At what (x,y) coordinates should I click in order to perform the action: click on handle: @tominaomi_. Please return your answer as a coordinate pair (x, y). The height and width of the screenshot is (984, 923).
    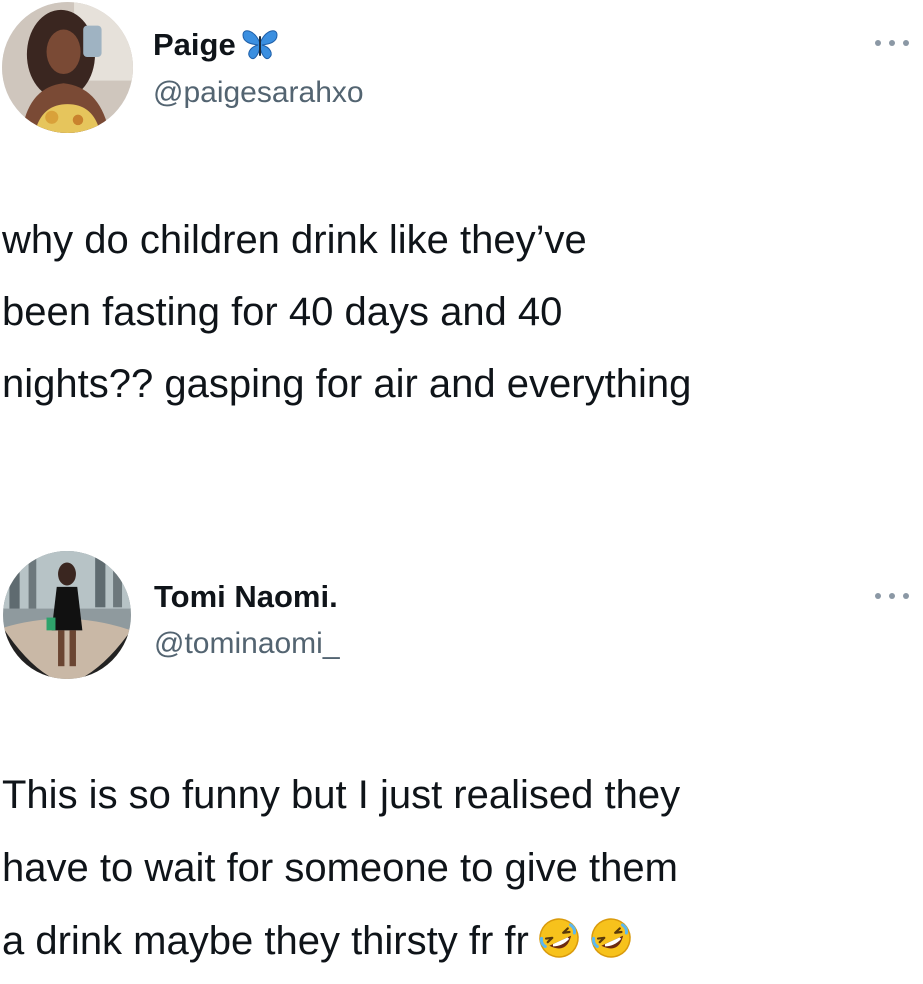
    Looking at the image, I should click on (247, 644).